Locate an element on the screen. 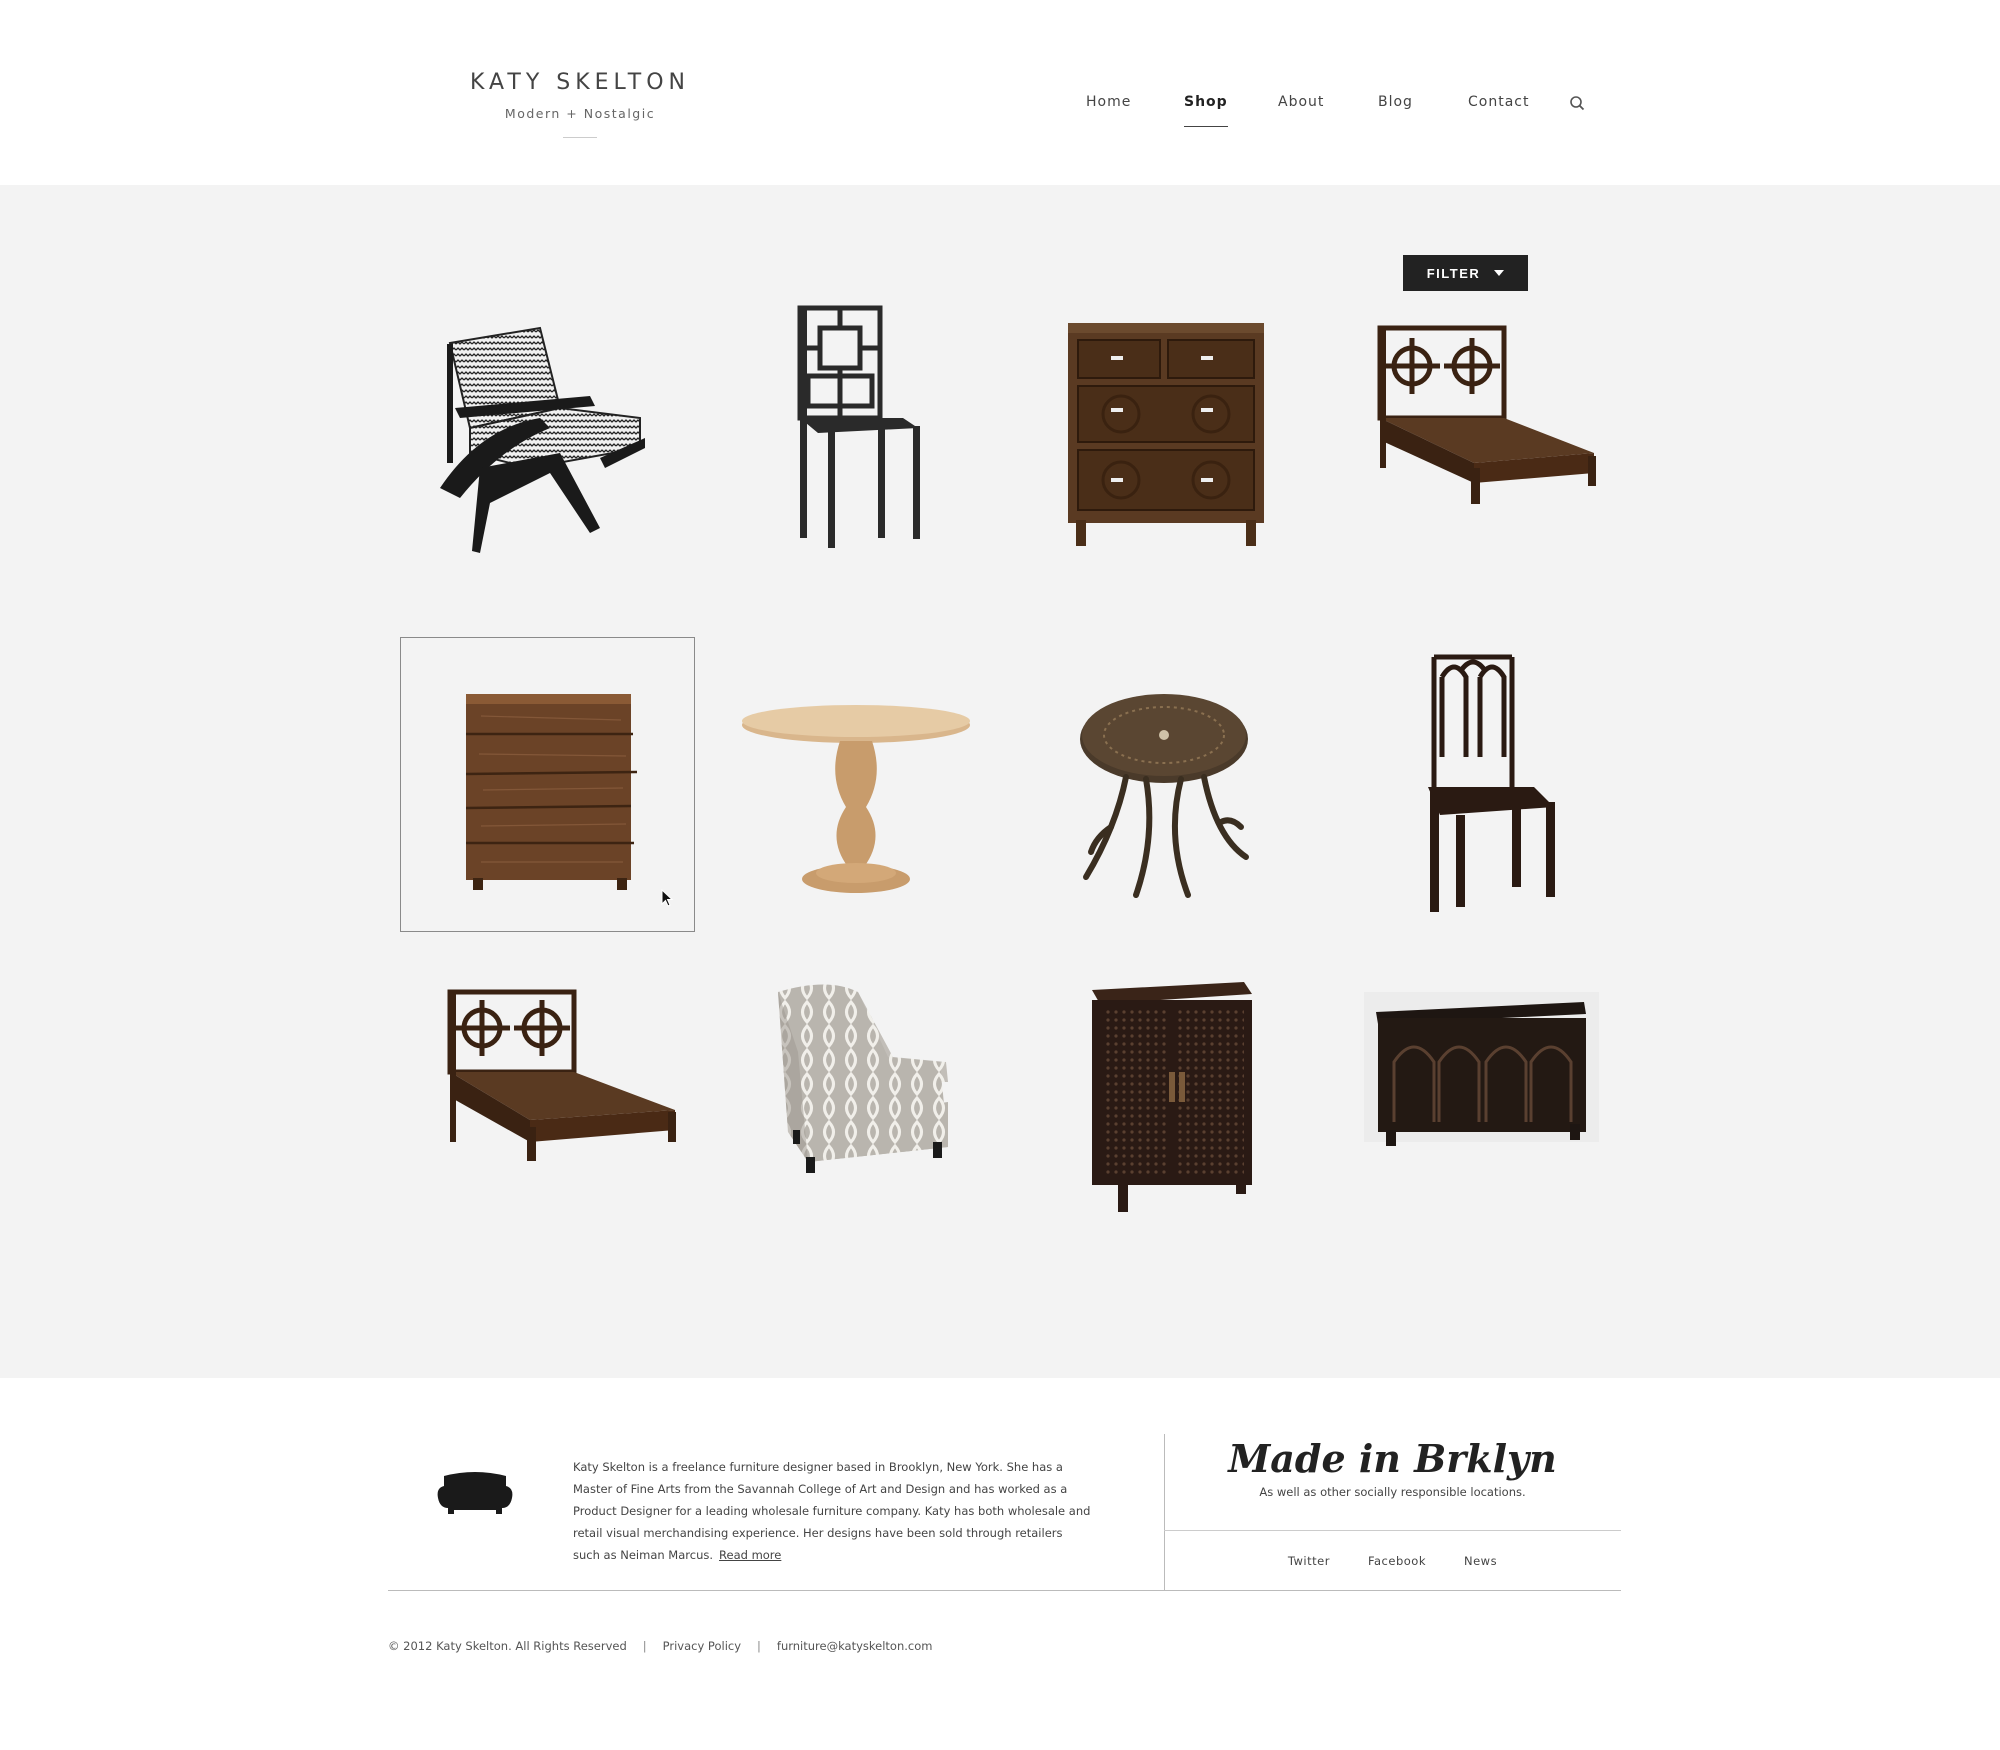 Image resolution: width=2000 pixels, height=1750 pixels. privacy-policy-link: Privacy Policy is located at coordinates (702, 1646).